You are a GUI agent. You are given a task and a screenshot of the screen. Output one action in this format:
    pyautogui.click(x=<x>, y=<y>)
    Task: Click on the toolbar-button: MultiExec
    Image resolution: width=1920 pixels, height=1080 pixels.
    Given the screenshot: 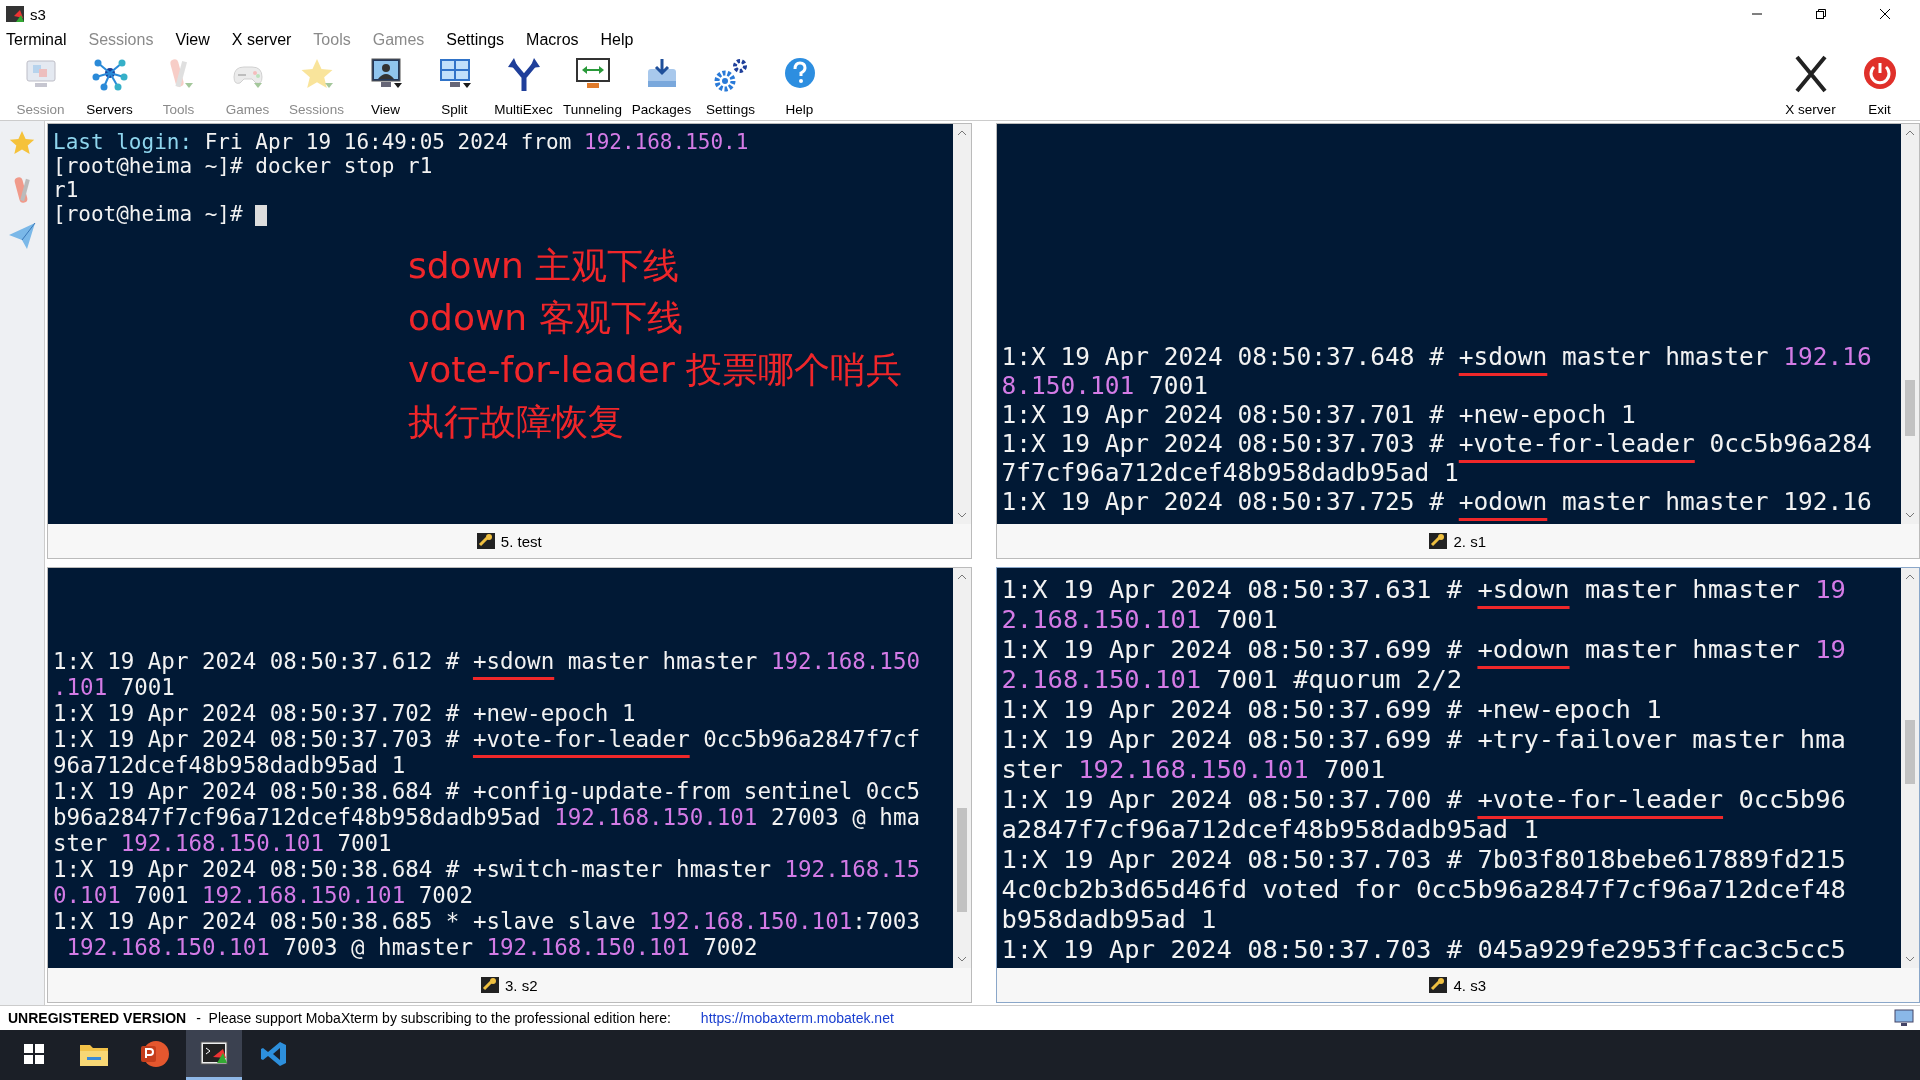 What is the action you would take?
    pyautogui.click(x=523, y=86)
    